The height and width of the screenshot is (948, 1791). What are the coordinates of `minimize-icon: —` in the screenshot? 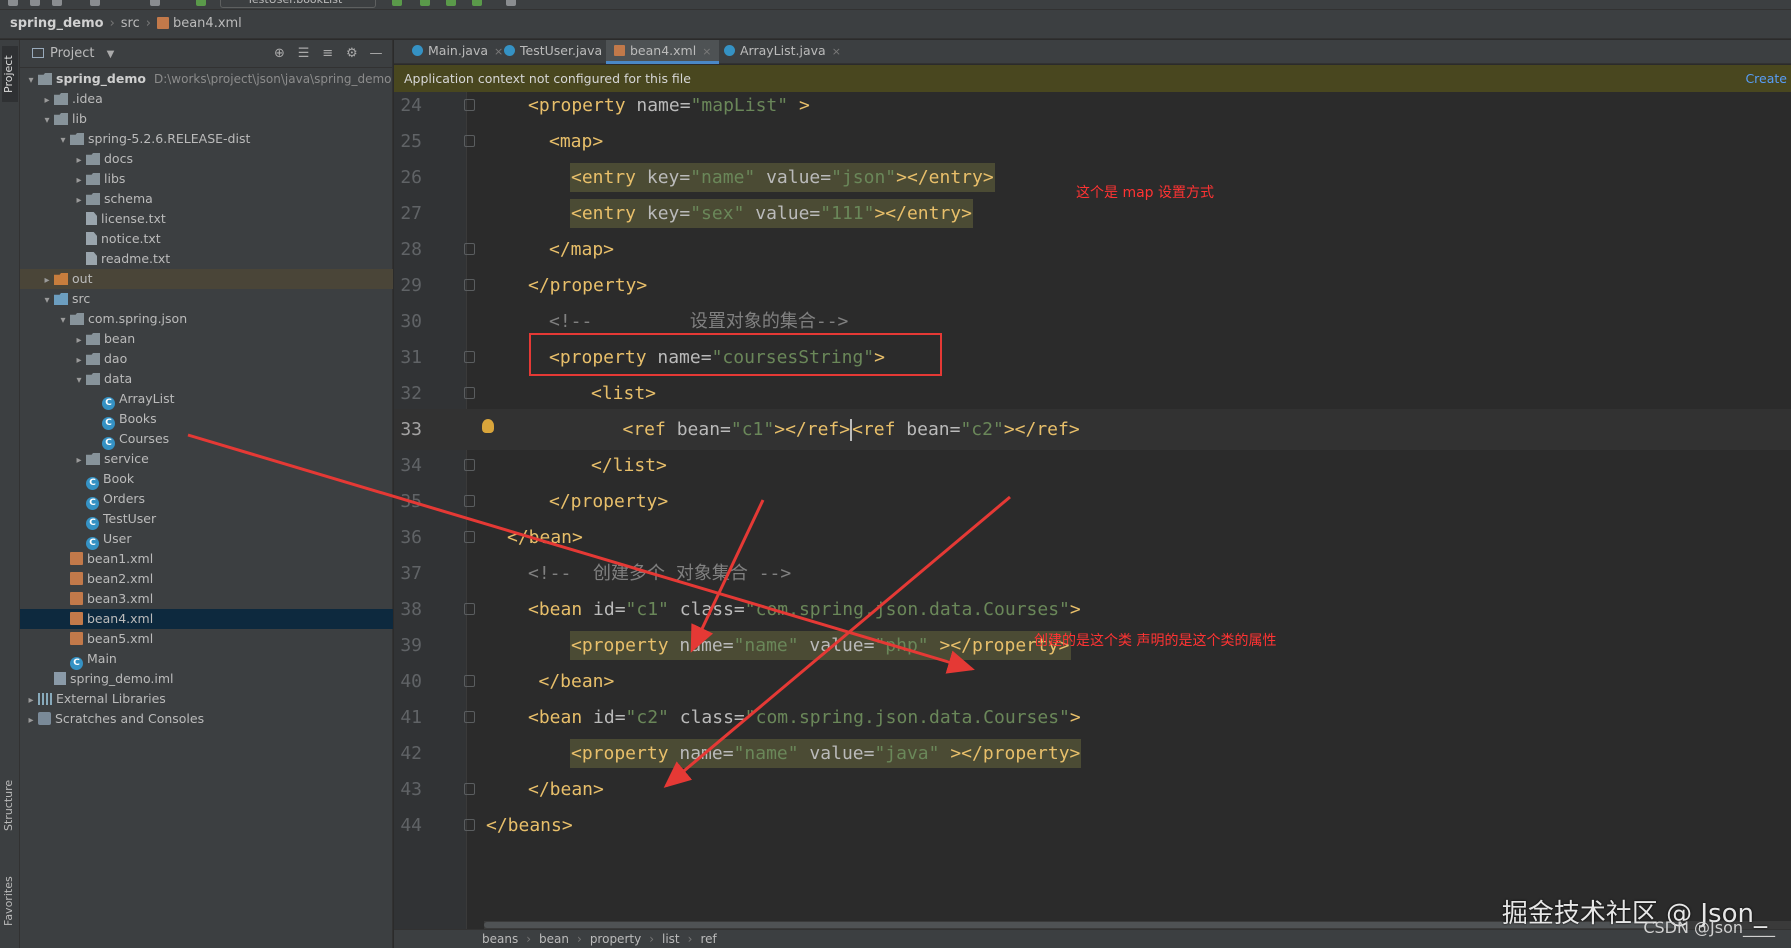 It's located at (376, 54).